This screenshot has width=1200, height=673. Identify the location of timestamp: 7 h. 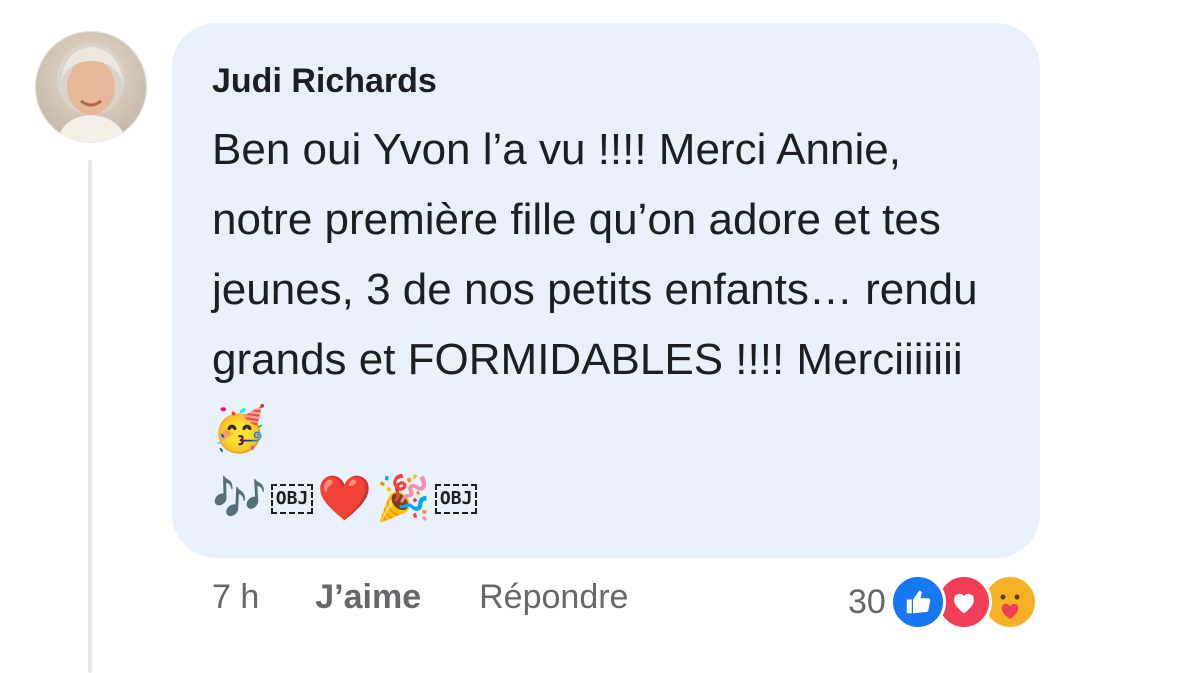
(235, 597).